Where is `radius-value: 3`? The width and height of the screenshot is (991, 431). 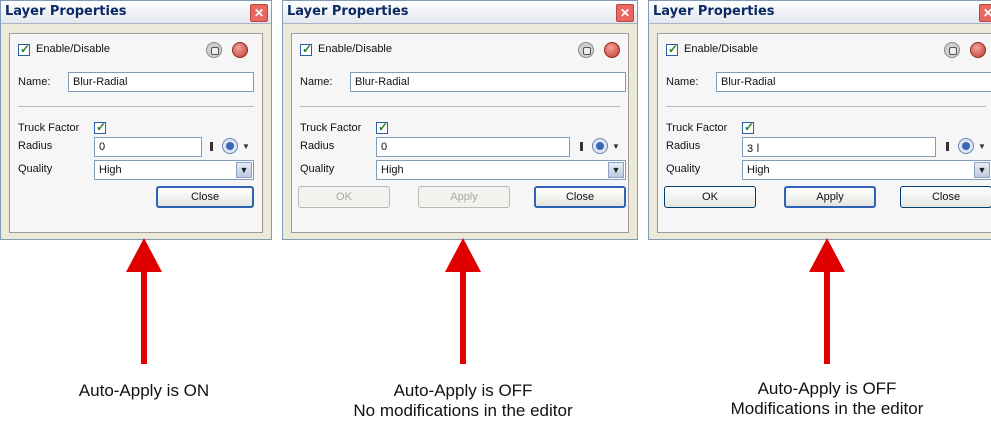 radius-value: 3 is located at coordinates (750, 149).